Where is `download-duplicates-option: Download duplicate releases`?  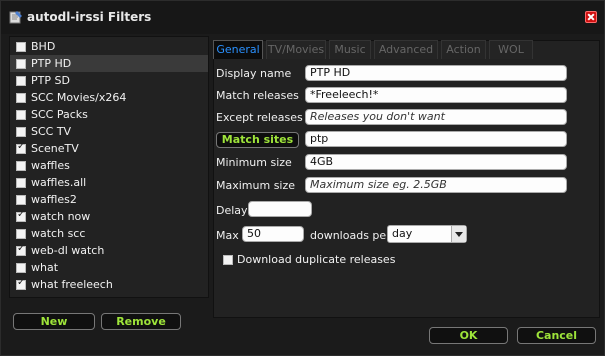
download-duplicates-option: Download duplicate releases is located at coordinates (309, 259).